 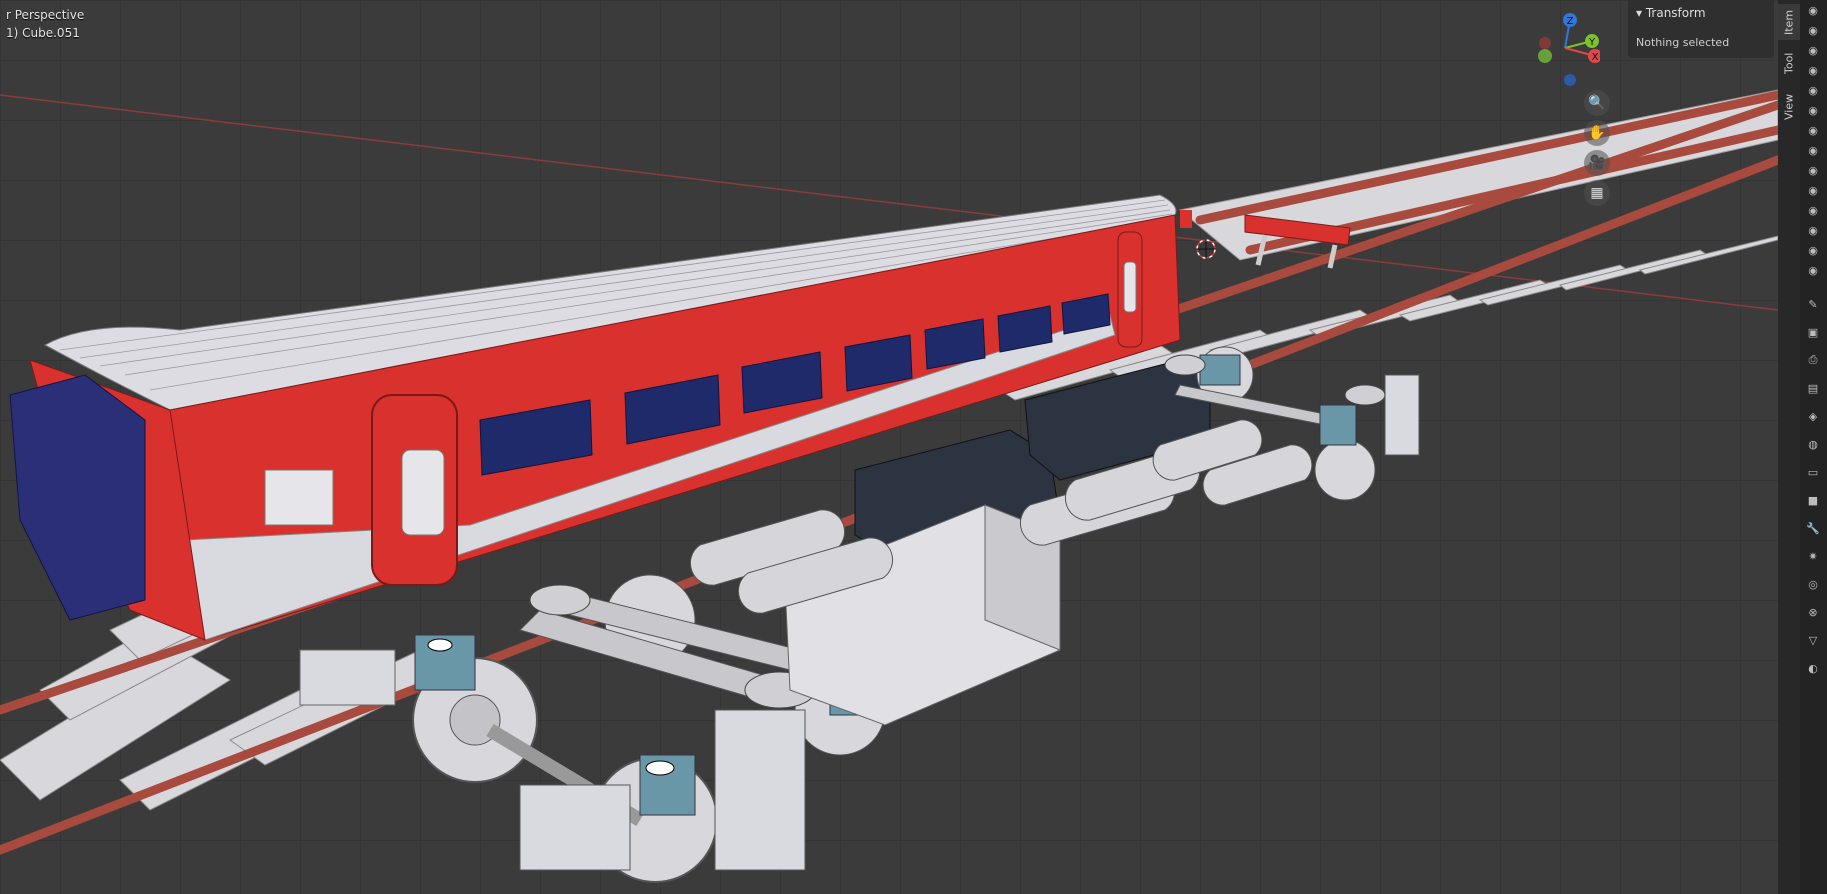 What do you see at coordinates (1701, 29) in the screenshot?
I see `transform-panel: ▾ Transform Nothing selected` at bounding box center [1701, 29].